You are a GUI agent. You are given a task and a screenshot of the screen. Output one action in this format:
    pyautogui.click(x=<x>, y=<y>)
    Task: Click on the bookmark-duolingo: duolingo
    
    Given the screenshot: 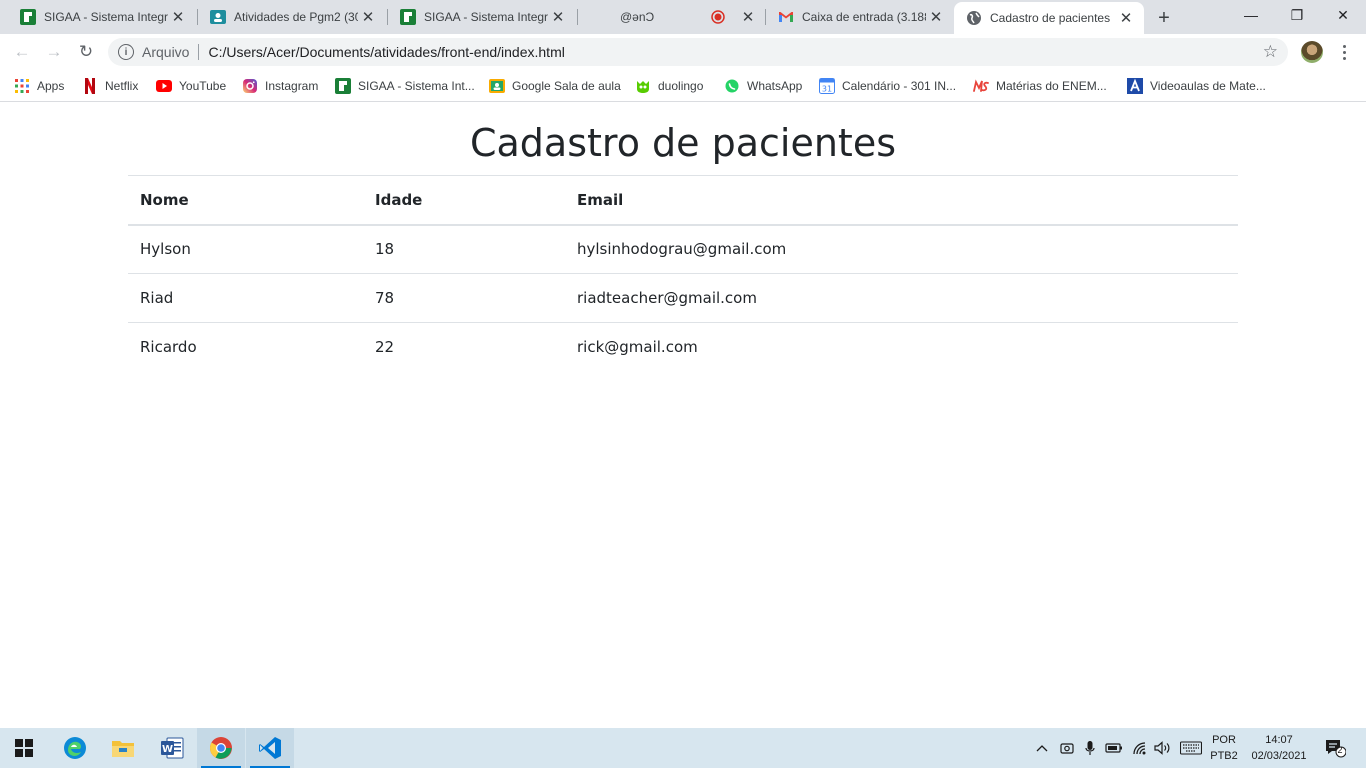 What is the action you would take?
    pyautogui.click(x=669, y=86)
    